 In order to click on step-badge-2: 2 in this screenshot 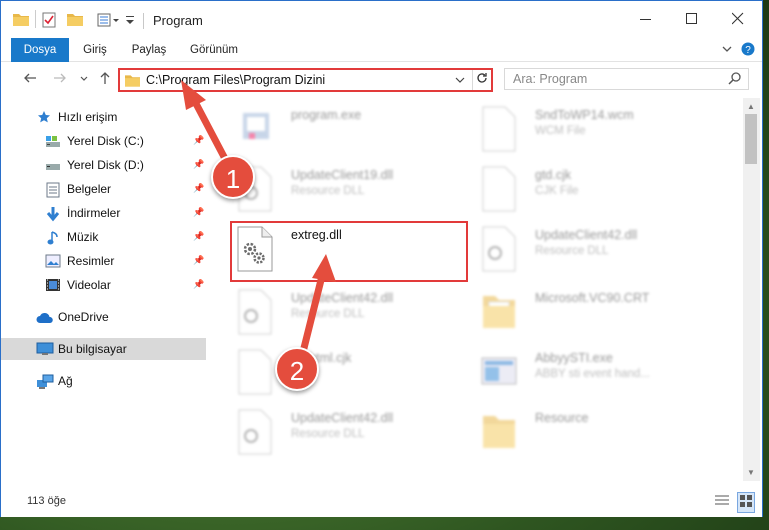, I will do `click(297, 369)`.